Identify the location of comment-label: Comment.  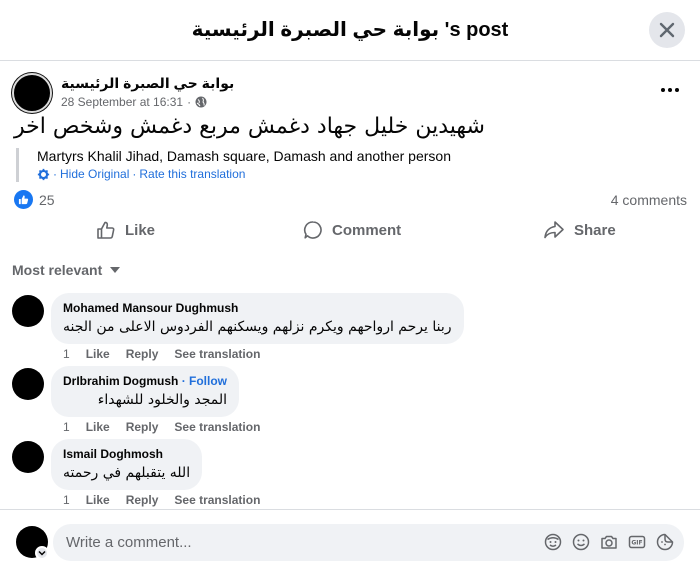
(367, 230).